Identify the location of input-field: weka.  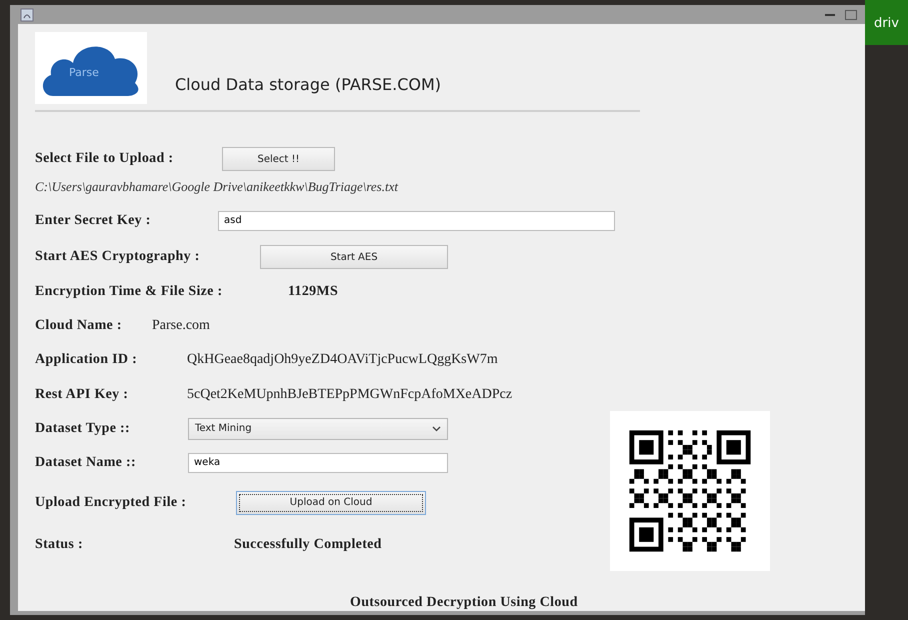
(318, 462).